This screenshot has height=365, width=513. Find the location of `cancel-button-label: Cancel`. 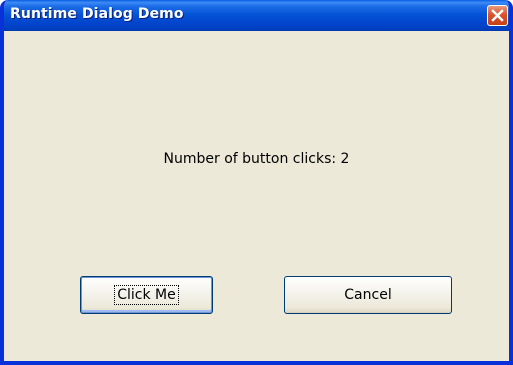

cancel-button-label: Cancel is located at coordinates (368, 295).